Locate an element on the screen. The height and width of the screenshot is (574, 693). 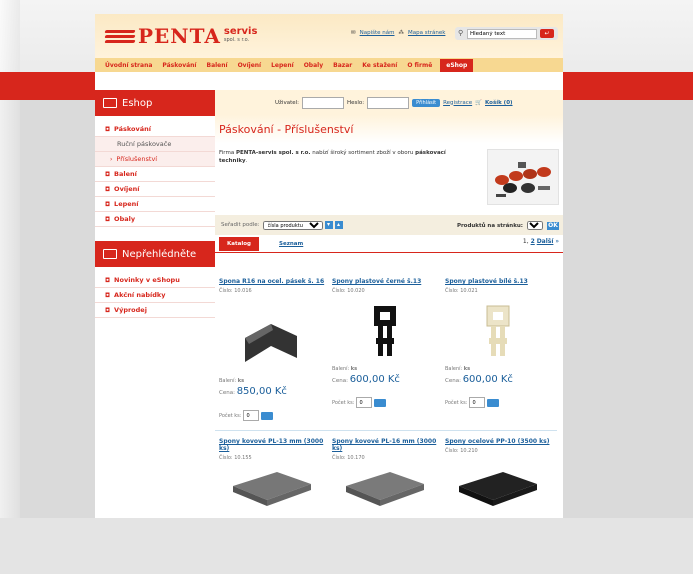
breadcrumb-current: Příslušenství is located at coordinates (223, 78).